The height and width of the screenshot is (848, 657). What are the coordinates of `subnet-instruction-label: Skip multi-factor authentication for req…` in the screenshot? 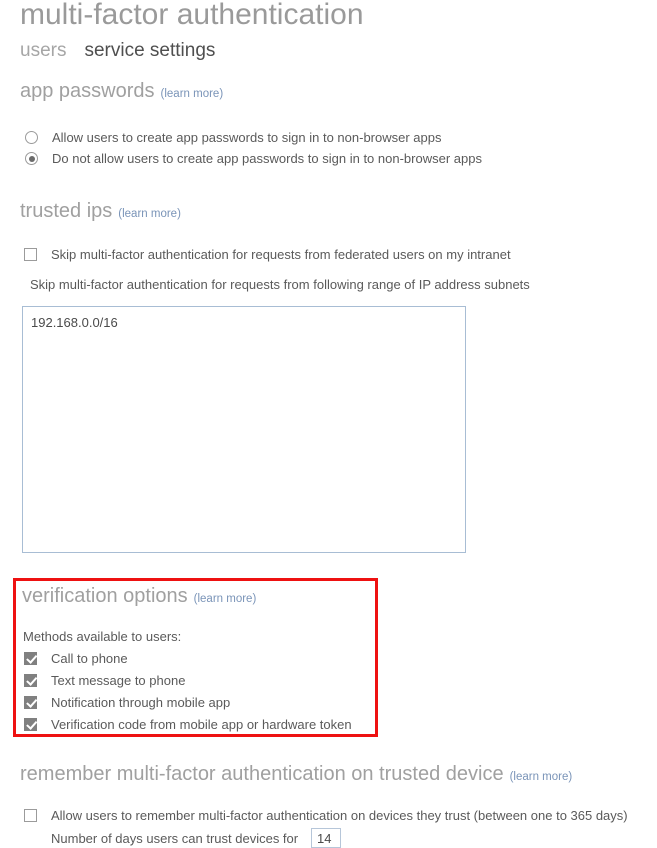 It's located at (280, 284).